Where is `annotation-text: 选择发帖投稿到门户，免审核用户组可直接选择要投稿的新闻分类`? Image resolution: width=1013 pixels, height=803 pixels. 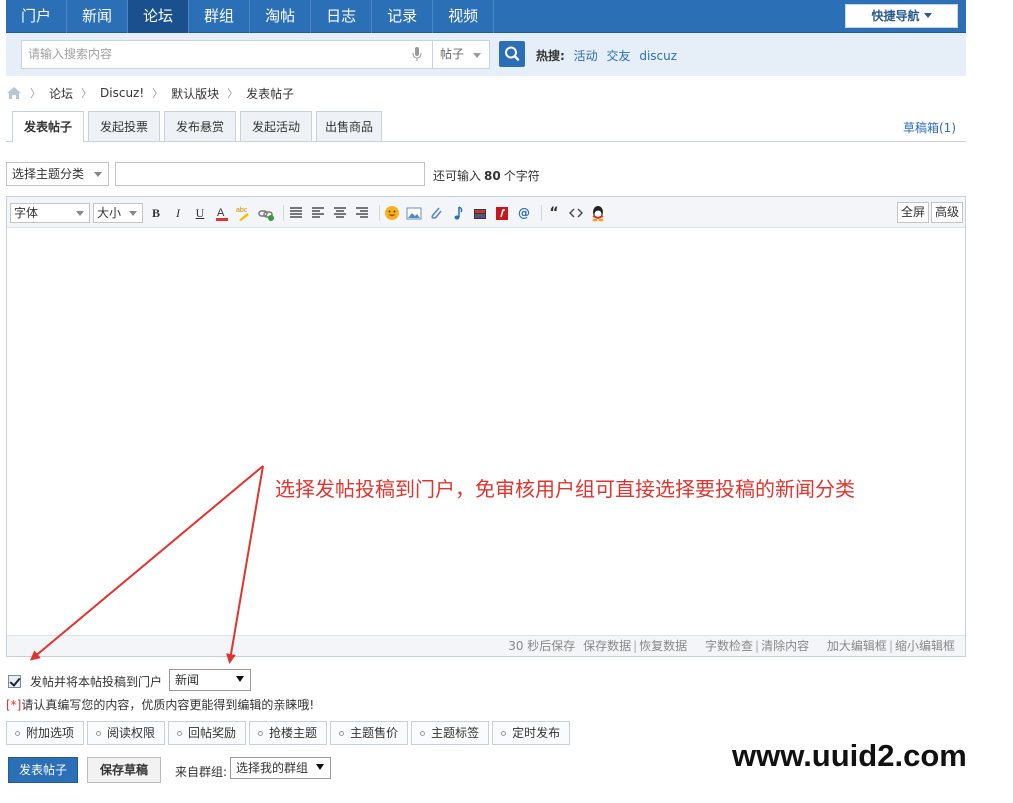 annotation-text: 选择发帖投稿到门户，免审核用户组可直接选择要投稿的新闻分类 is located at coordinates (565, 489).